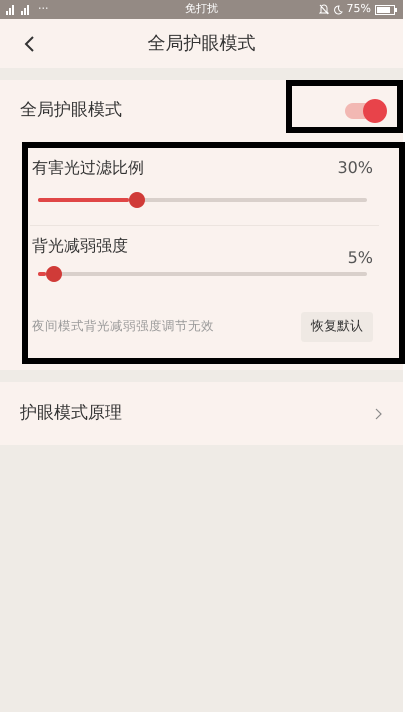 The width and height of the screenshot is (410, 712). I want to click on battery-icon, so click(386, 9).